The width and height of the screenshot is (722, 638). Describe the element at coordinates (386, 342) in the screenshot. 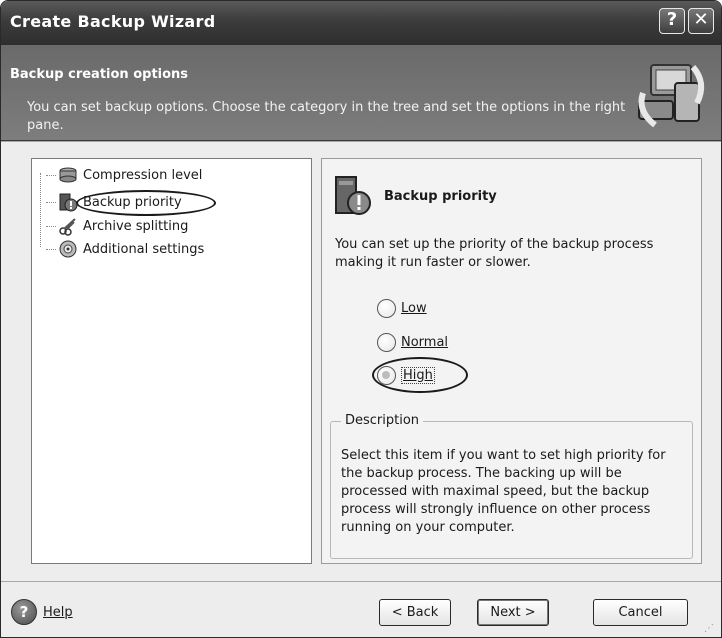

I see `radio-normal` at that location.